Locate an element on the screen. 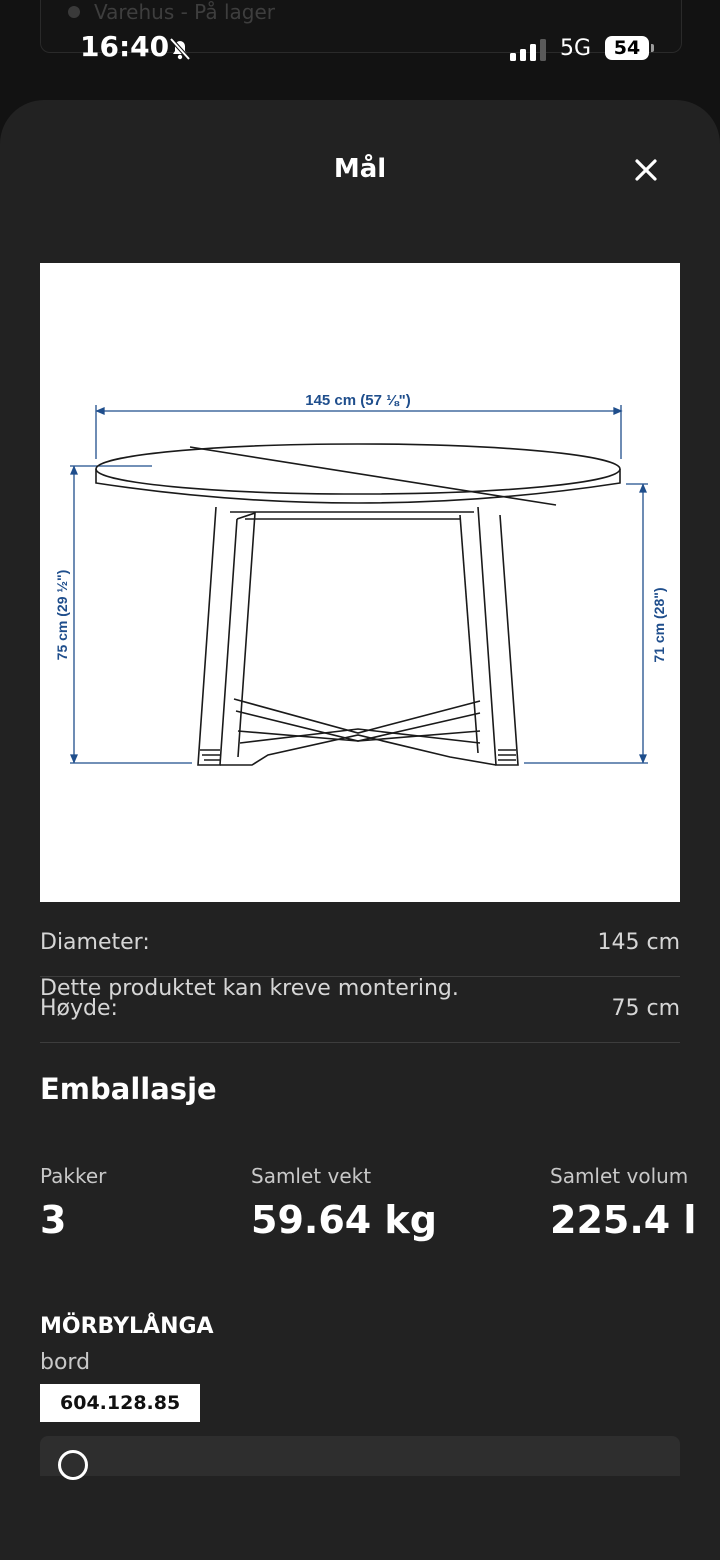  battery-icon: 54 is located at coordinates (627, 48).